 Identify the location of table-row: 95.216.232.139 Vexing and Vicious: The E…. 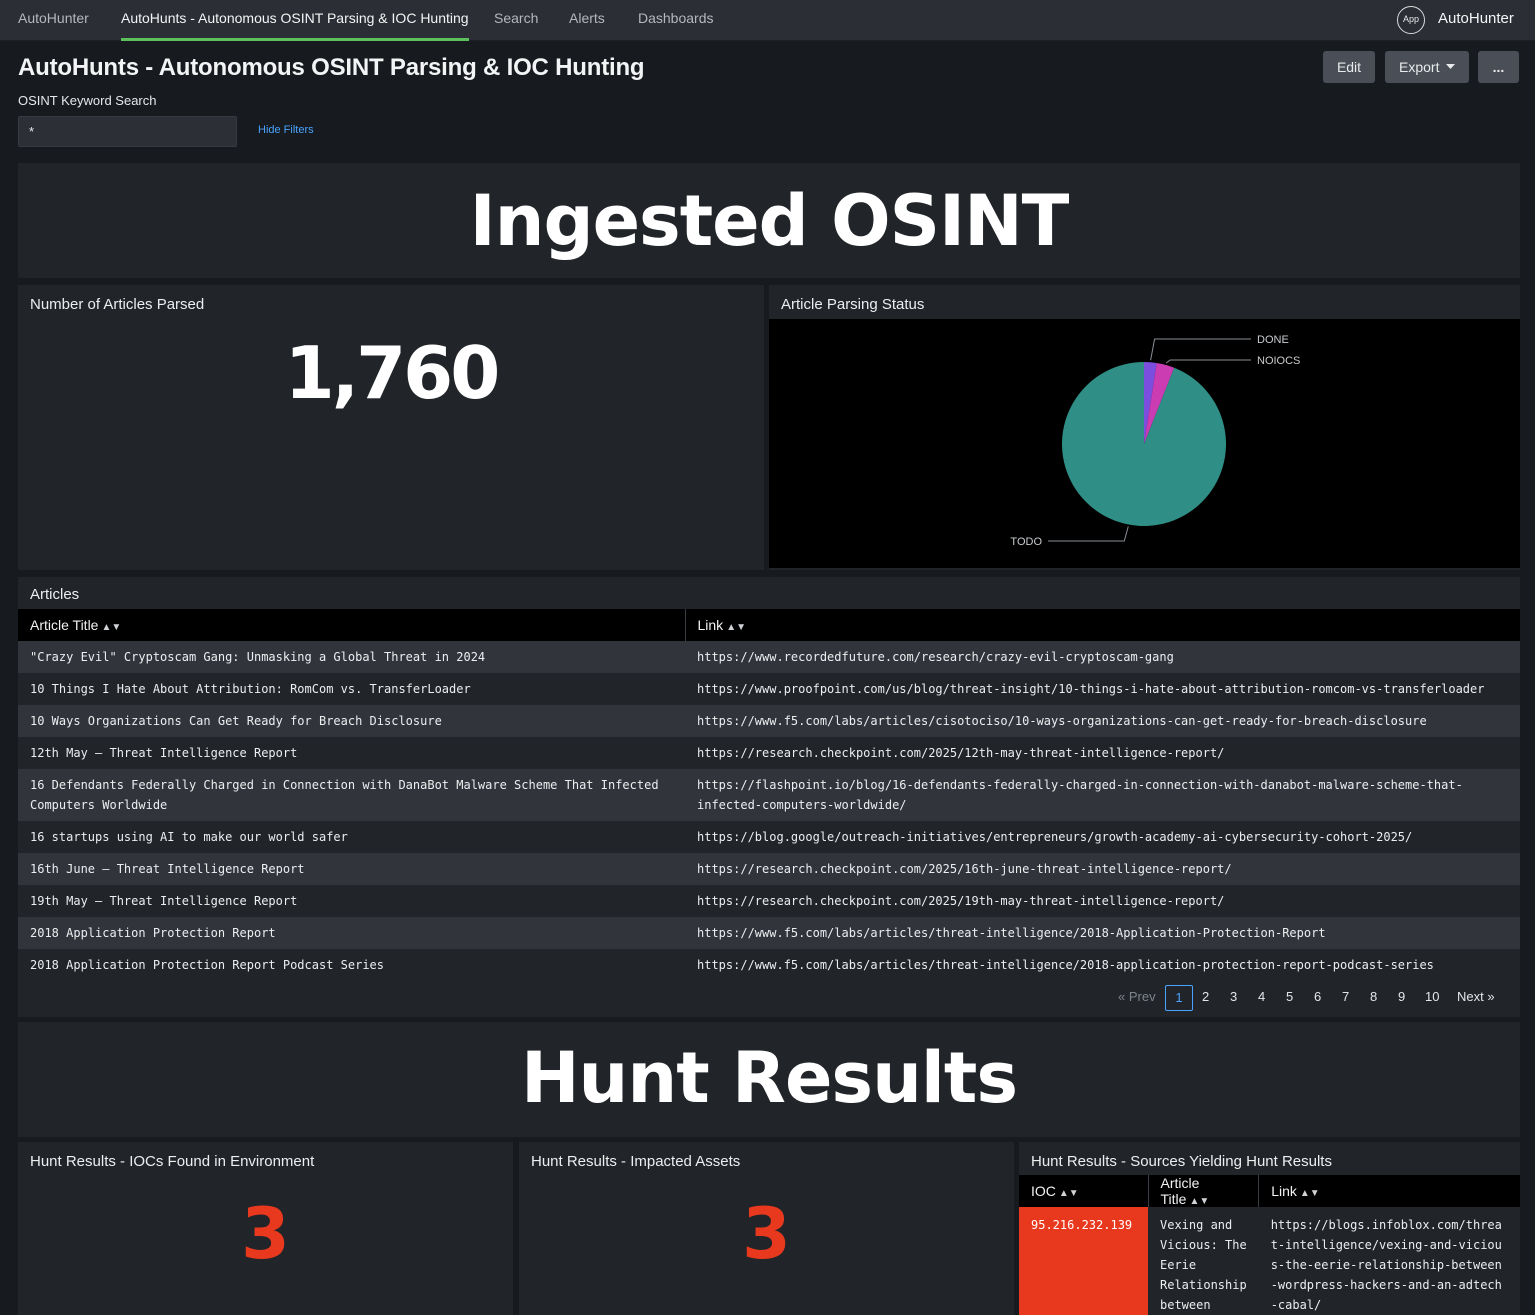
(1269, 1261).